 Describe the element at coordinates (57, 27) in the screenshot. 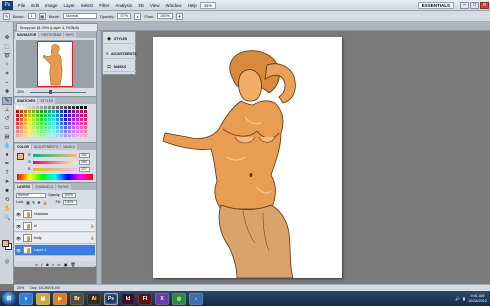

I see `document-tab: Bony.psd @ 25% (Layer 4, RGB/8)` at that location.